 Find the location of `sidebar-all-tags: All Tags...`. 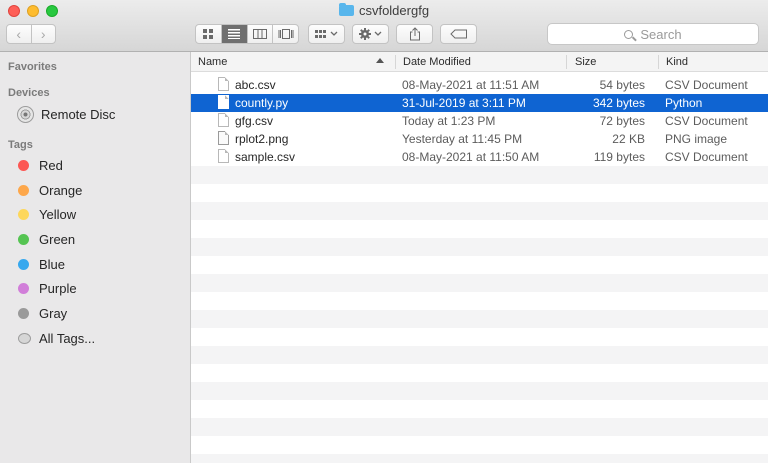

sidebar-all-tags: All Tags... is located at coordinates (56, 338).